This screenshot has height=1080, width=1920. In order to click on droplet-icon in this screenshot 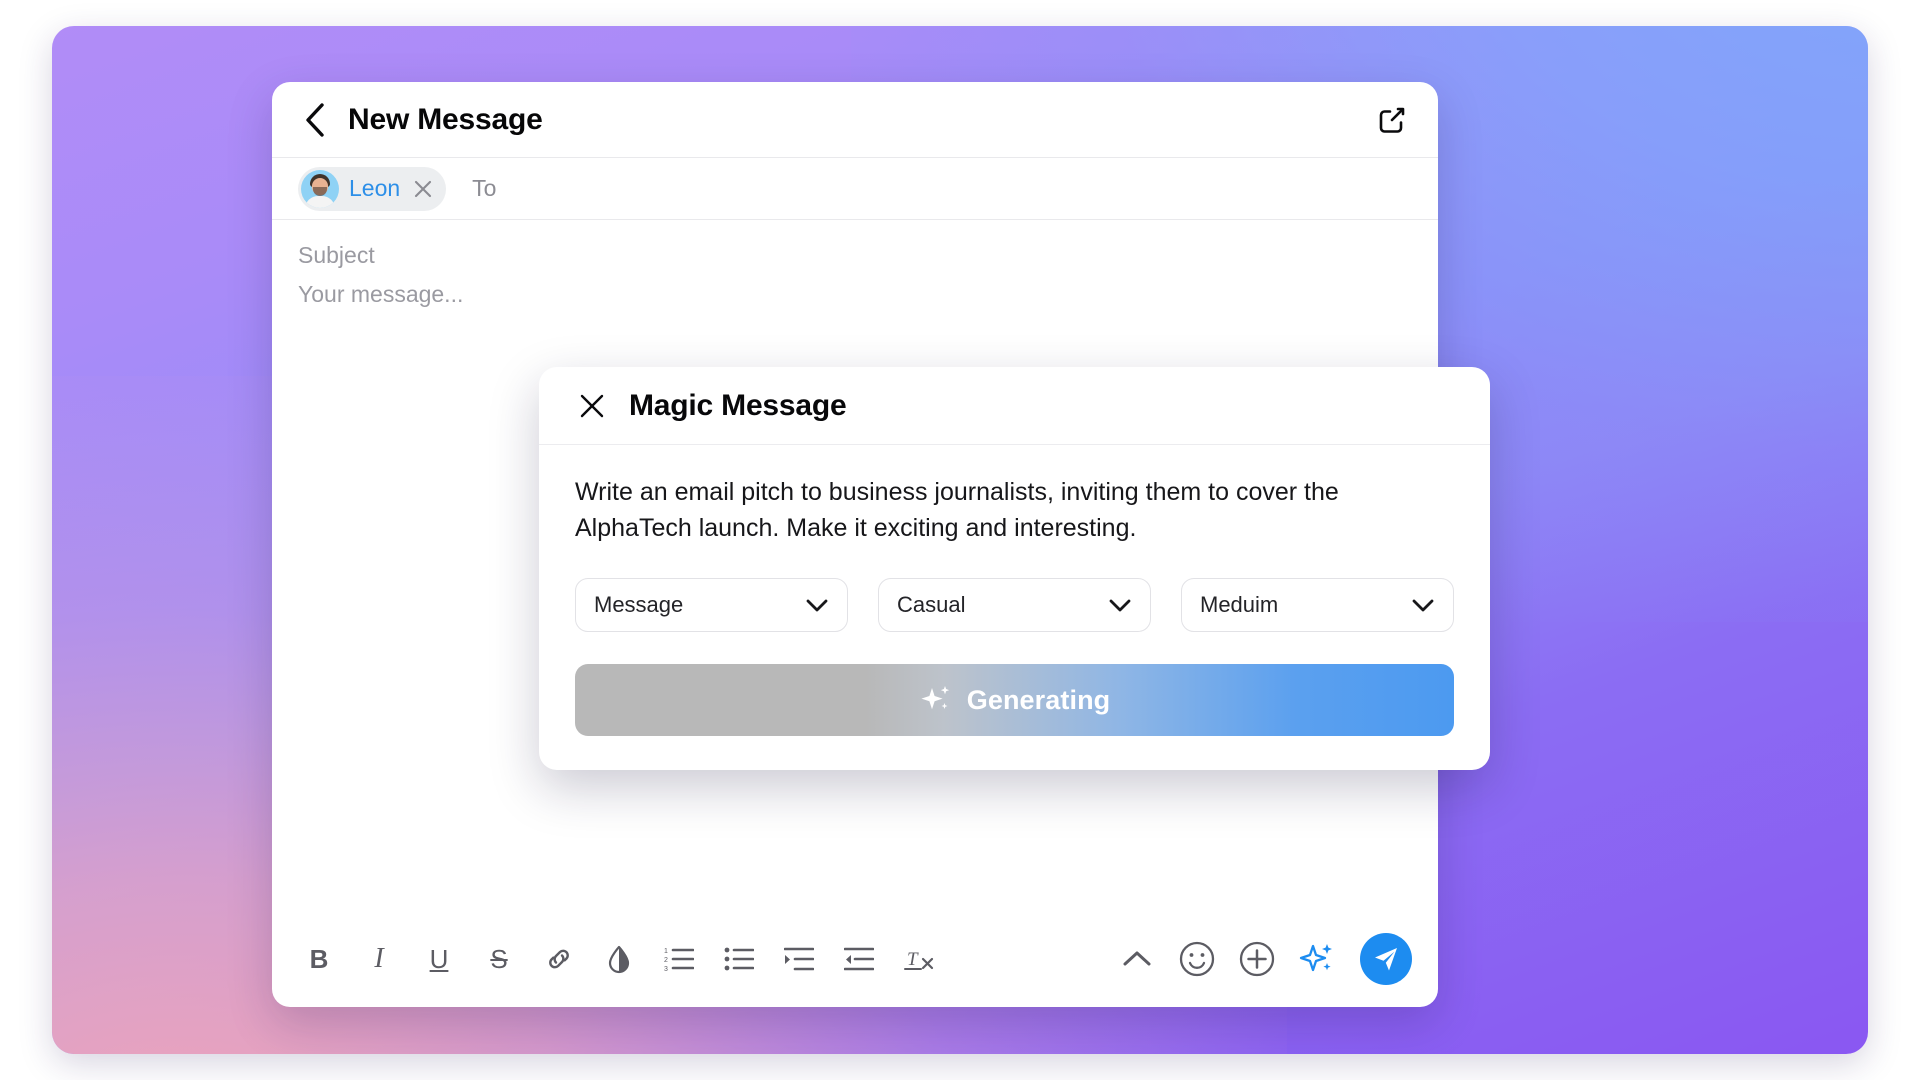, I will do `click(619, 959)`.